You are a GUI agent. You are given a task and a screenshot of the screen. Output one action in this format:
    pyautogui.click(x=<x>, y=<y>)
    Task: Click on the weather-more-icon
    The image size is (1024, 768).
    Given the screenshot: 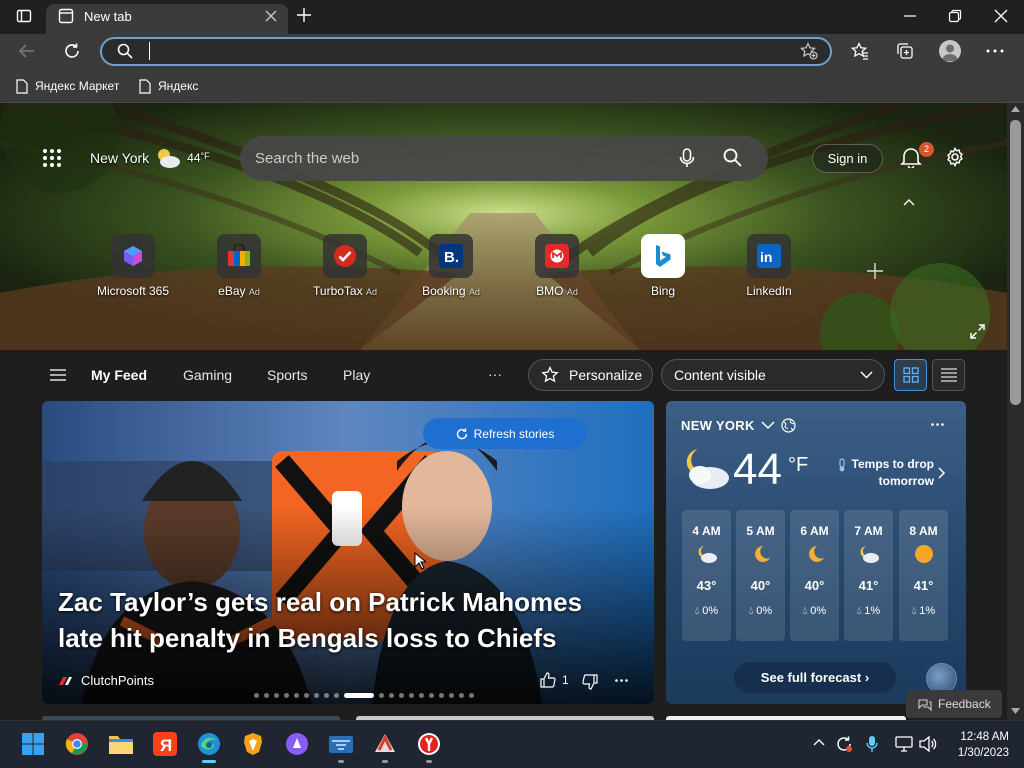 What is the action you would take?
    pyautogui.click(x=937, y=424)
    